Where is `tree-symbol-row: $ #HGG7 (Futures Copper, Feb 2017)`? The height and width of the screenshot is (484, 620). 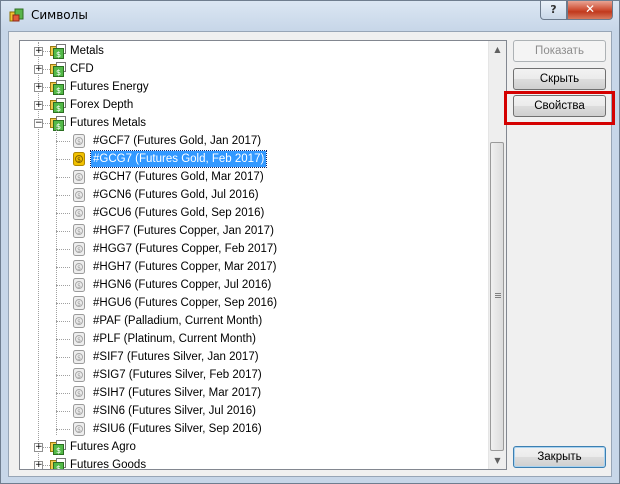
tree-symbol-row: $ #HGG7 (Futures Copper, Feb 2017) is located at coordinates (254, 249).